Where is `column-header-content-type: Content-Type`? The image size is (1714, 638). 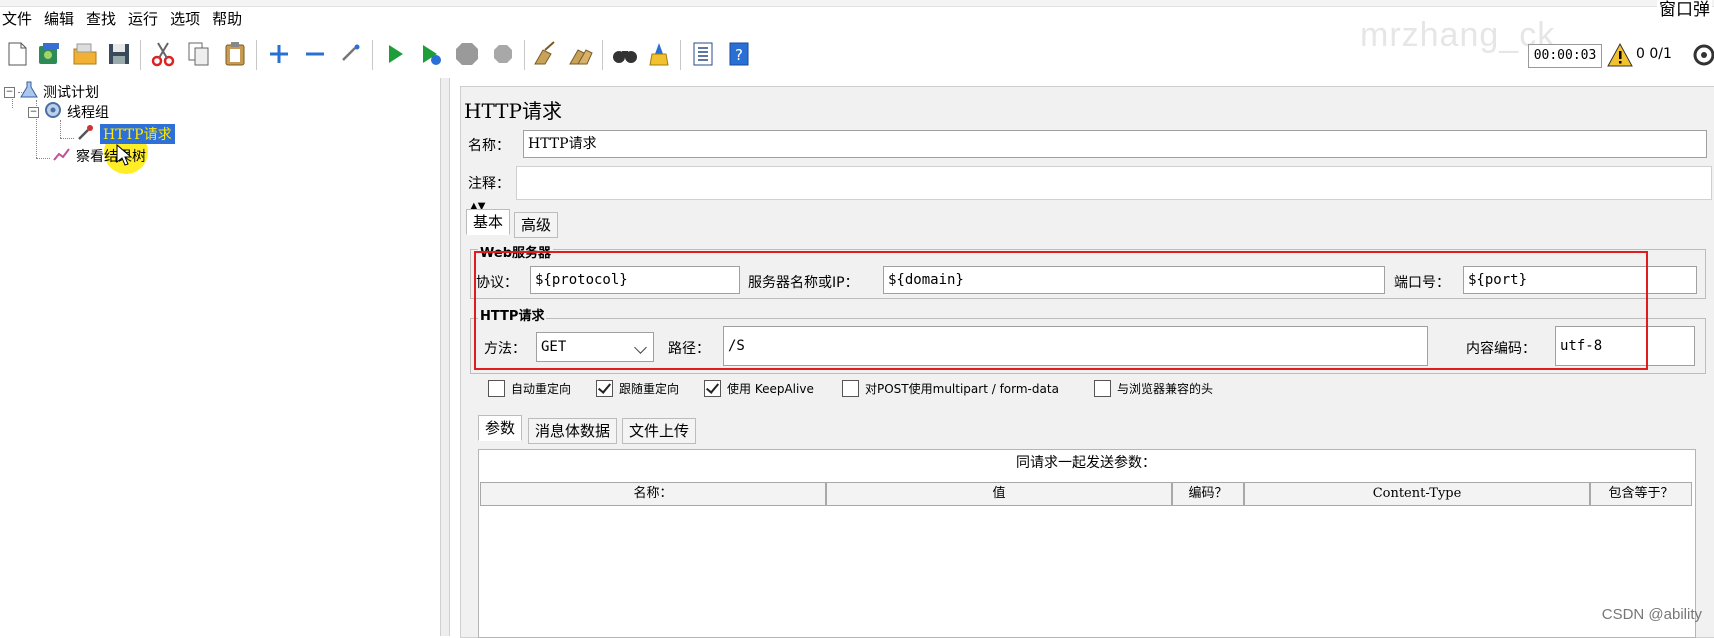
column-header-content-type: Content-Type is located at coordinates (1417, 494).